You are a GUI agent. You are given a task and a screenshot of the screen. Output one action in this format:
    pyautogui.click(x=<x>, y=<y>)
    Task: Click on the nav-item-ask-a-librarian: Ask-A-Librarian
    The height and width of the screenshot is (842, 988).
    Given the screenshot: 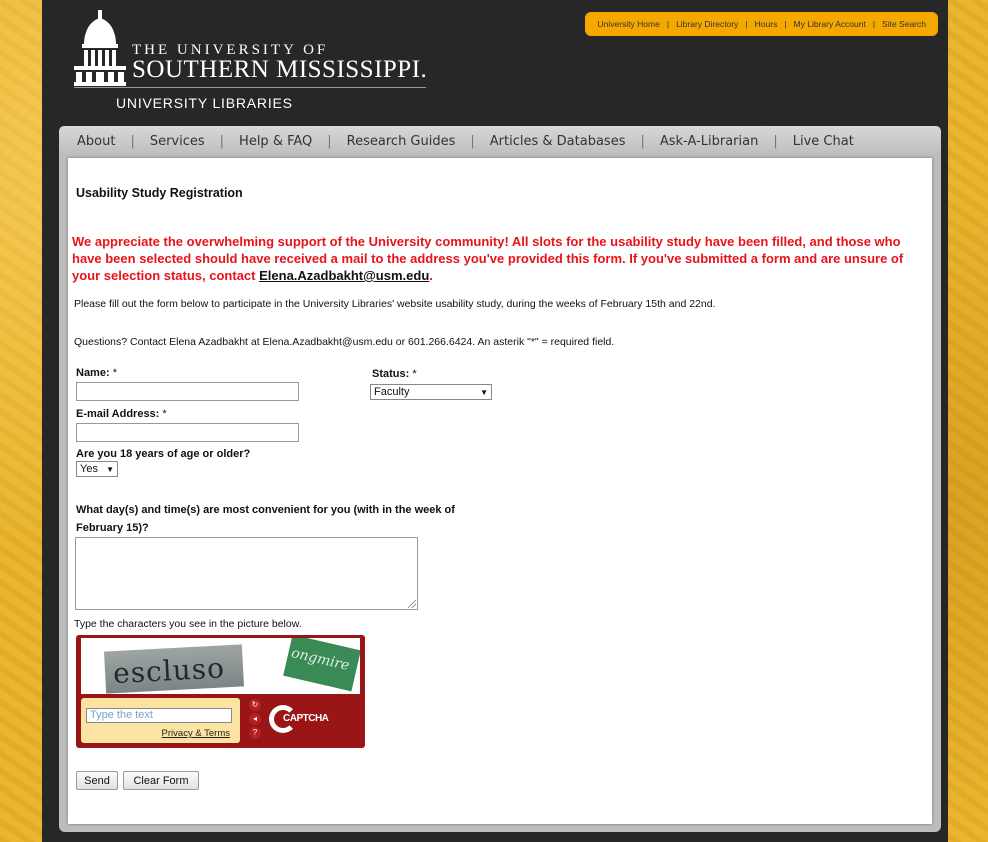 What is the action you would take?
    pyautogui.click(x=709, y=141)
    